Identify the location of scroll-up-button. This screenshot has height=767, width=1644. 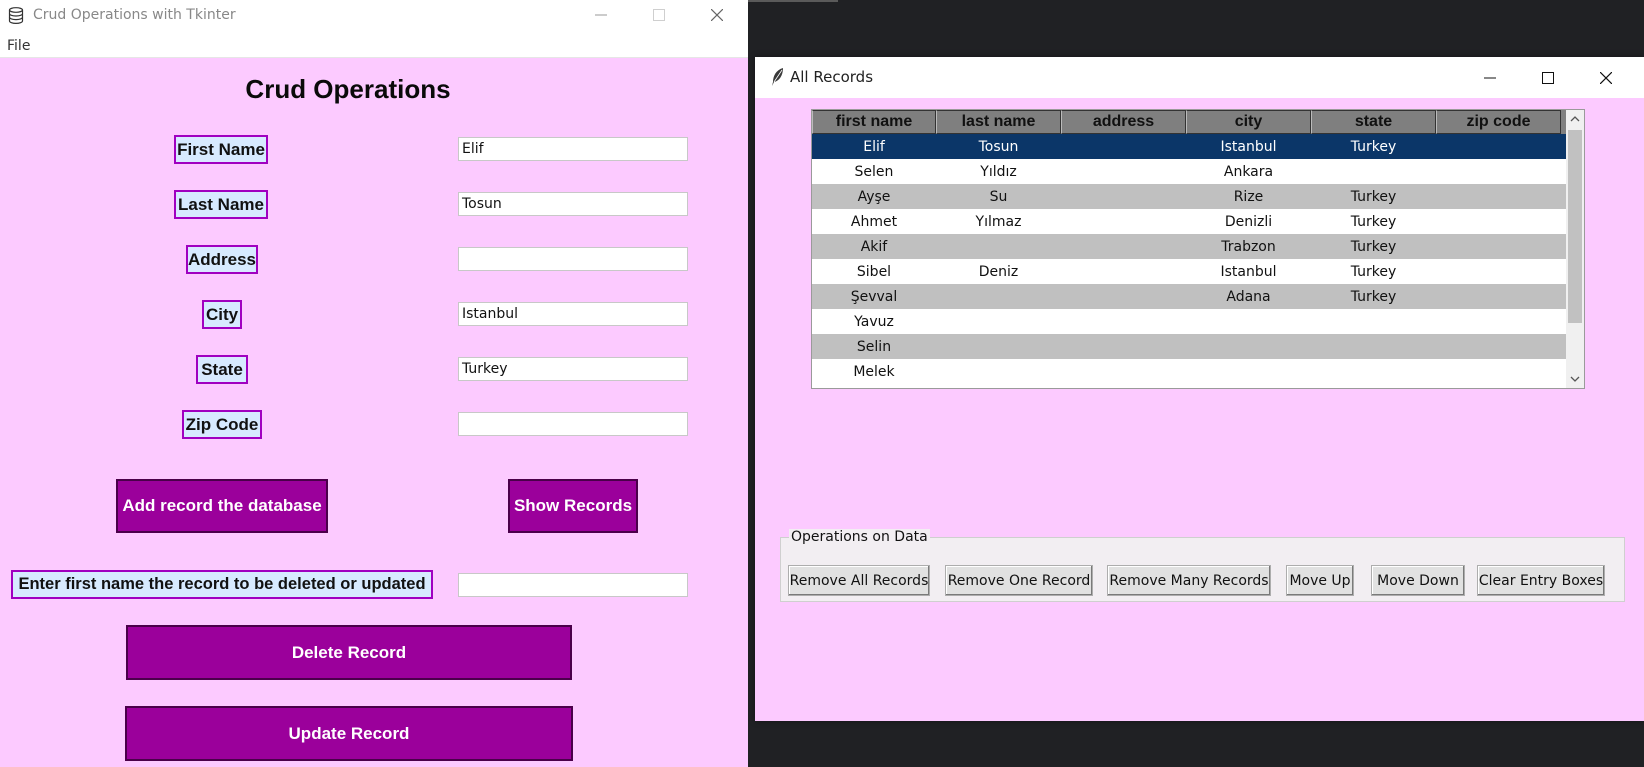
(1575, 119).